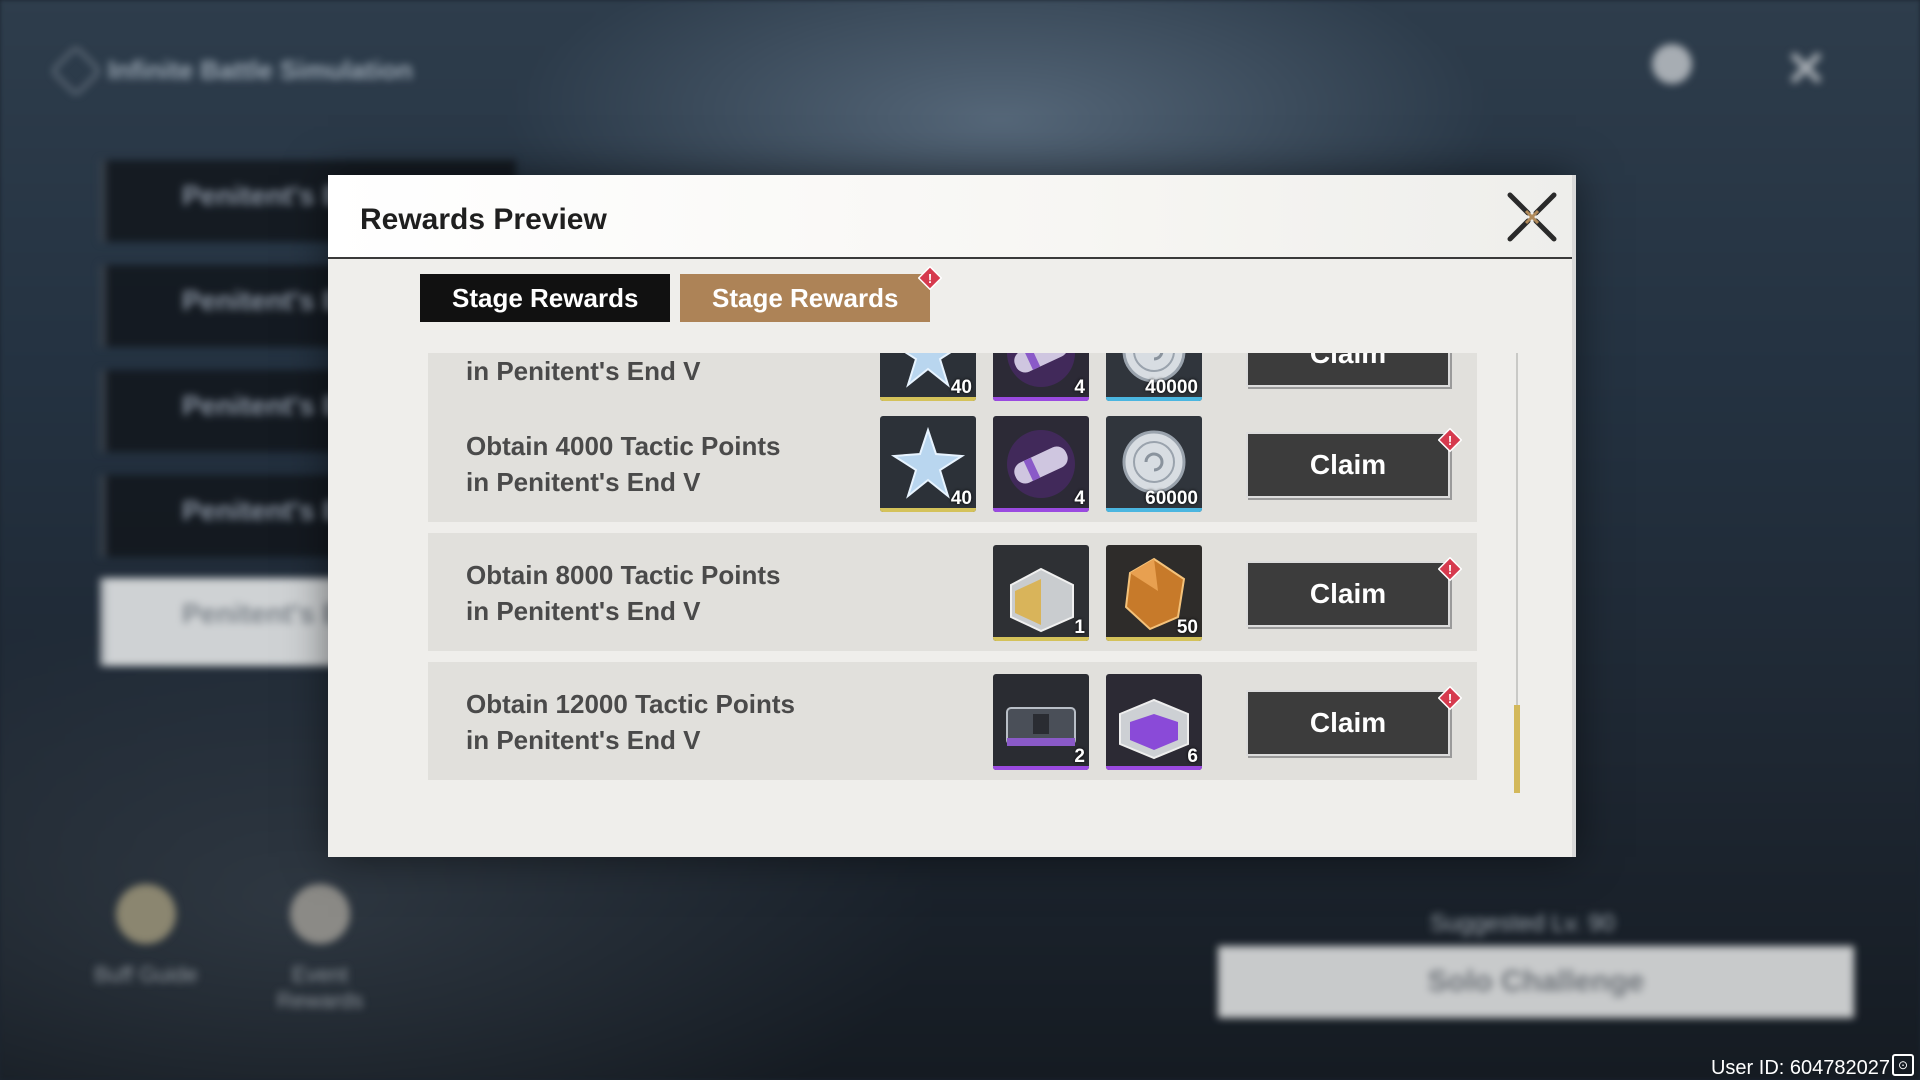  I want to click on reward-quantity: 40000, so click(1171, 387).